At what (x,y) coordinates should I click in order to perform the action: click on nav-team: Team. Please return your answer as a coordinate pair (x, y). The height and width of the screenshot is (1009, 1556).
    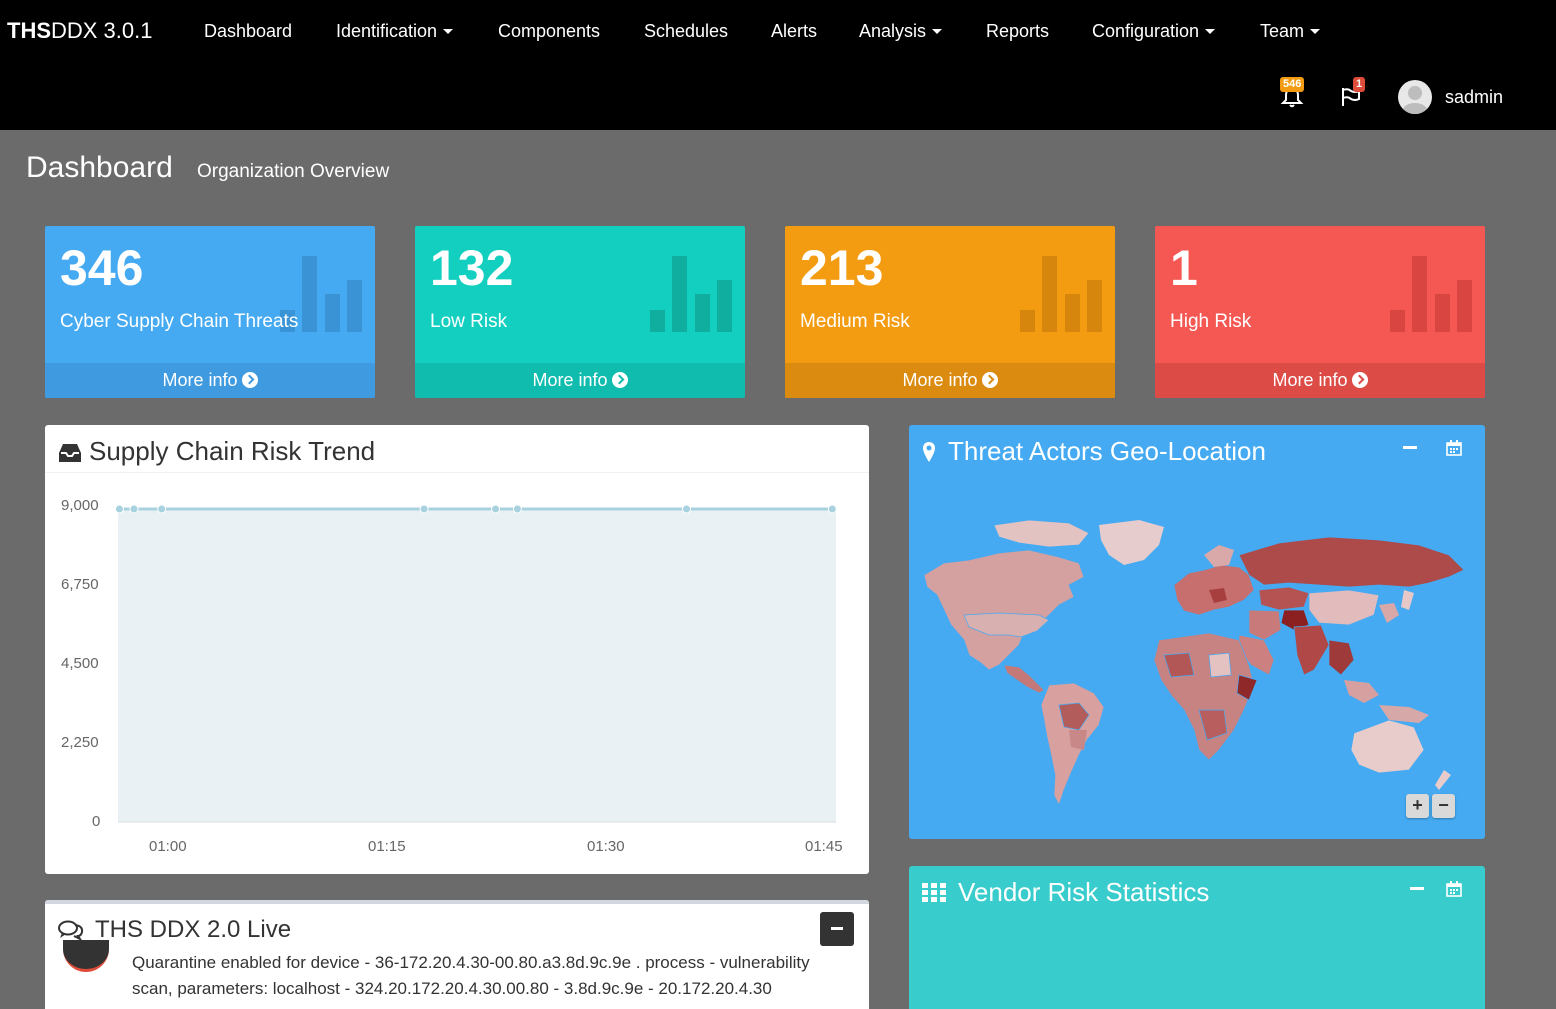
    Looking at the image, I should click on (1290, 31).